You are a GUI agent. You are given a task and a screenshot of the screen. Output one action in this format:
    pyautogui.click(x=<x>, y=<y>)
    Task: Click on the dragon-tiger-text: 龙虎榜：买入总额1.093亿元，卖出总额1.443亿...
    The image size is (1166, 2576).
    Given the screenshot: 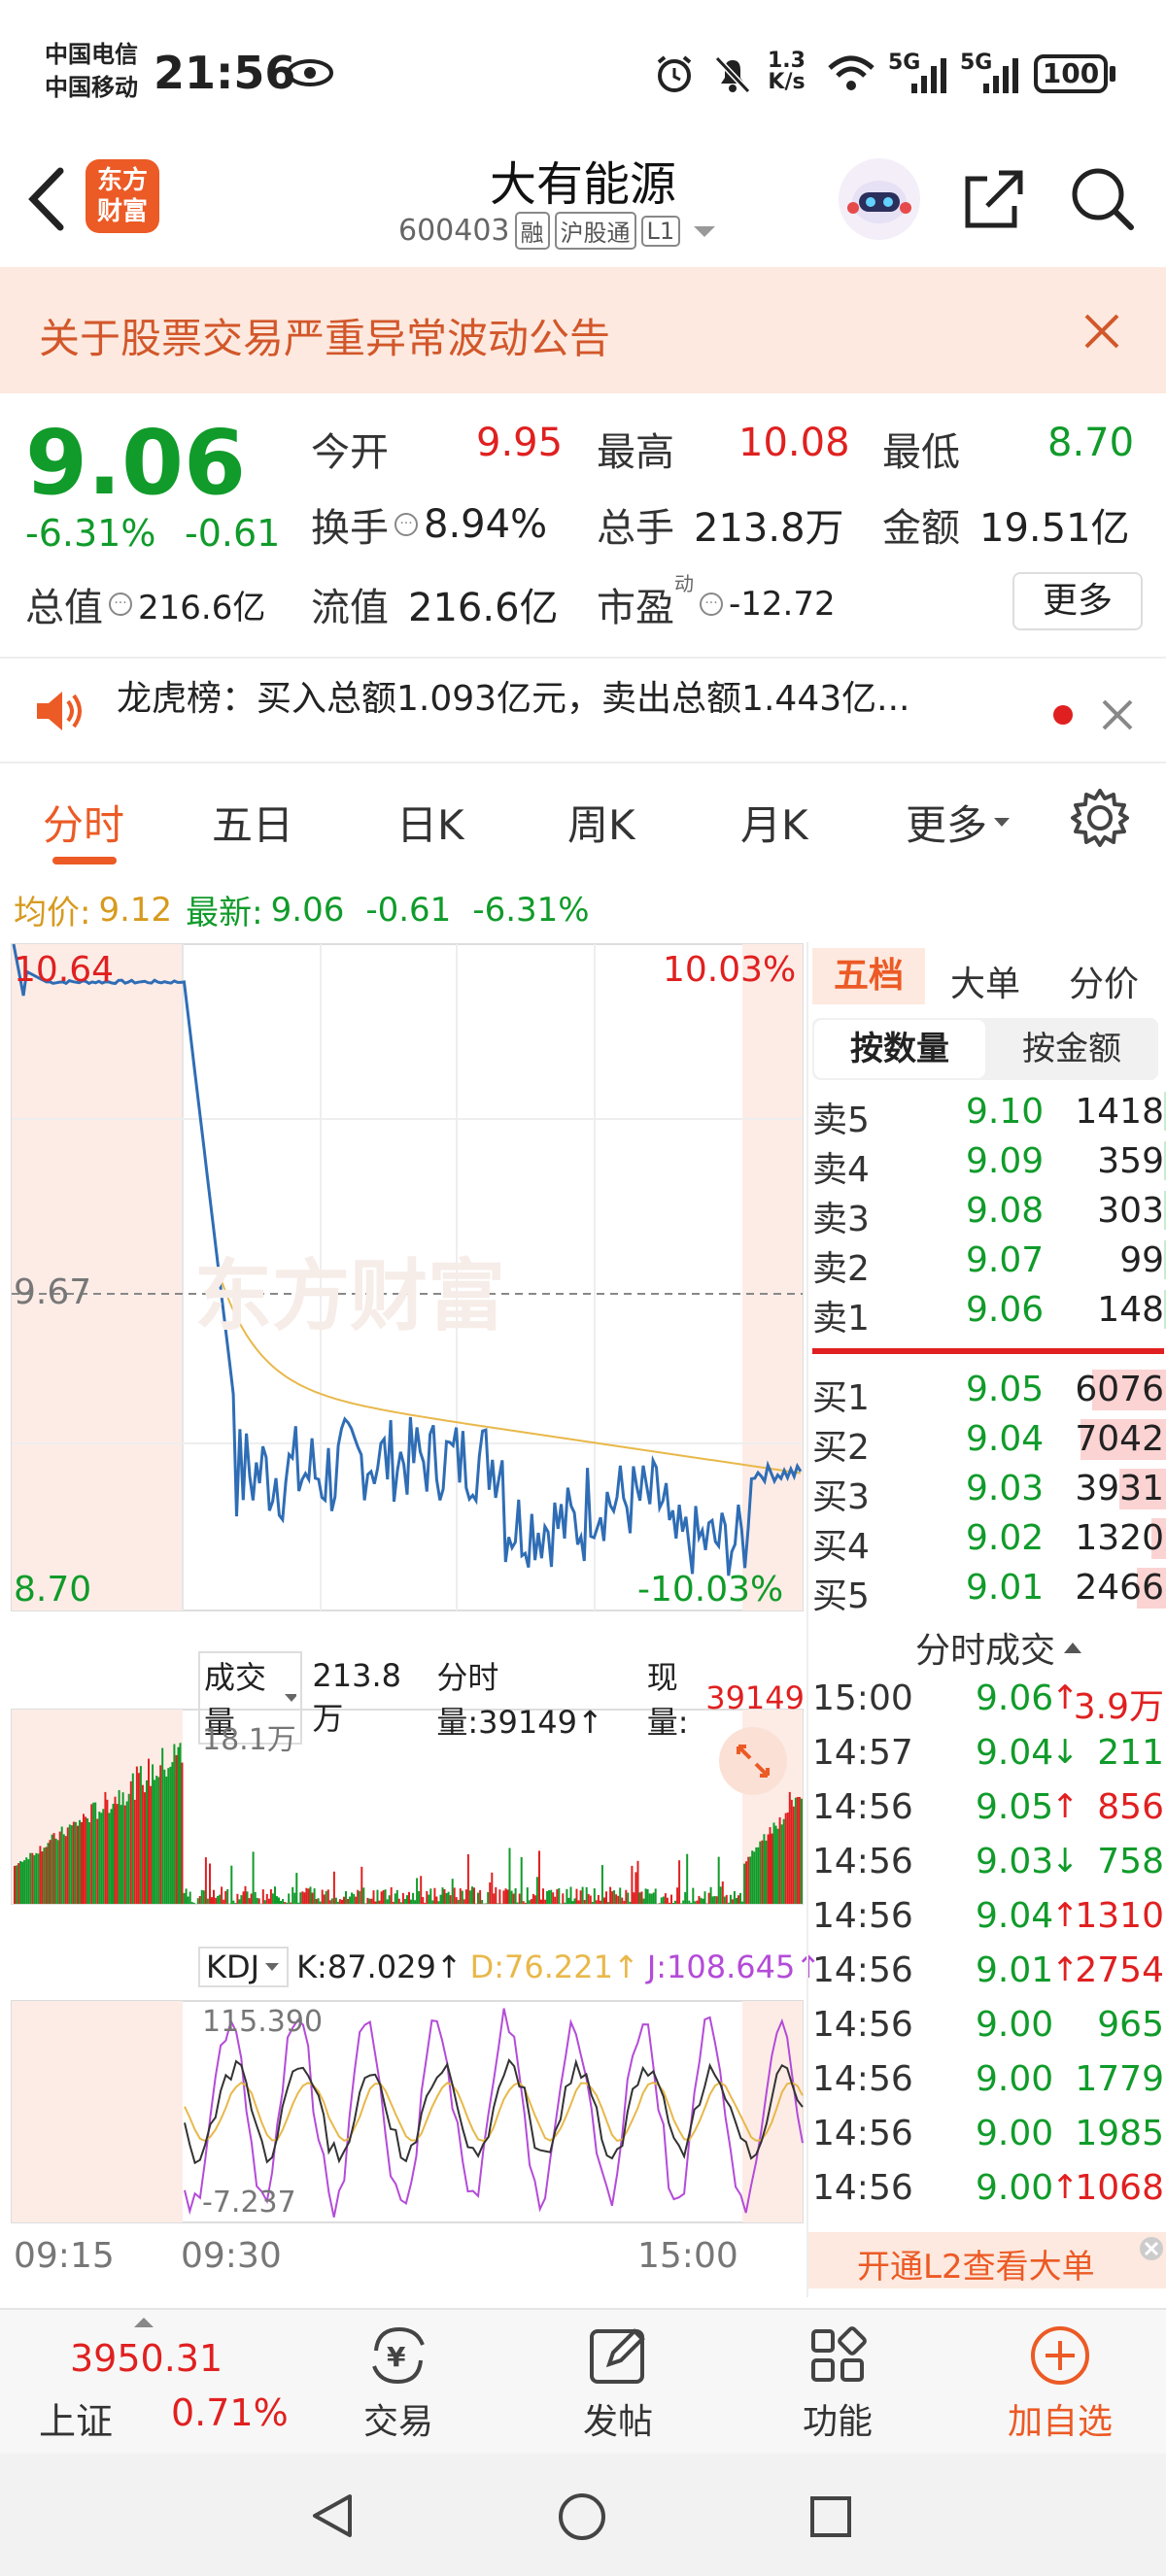 What is the action you would take?
    pyautogui.click(x=513, y=695)
    